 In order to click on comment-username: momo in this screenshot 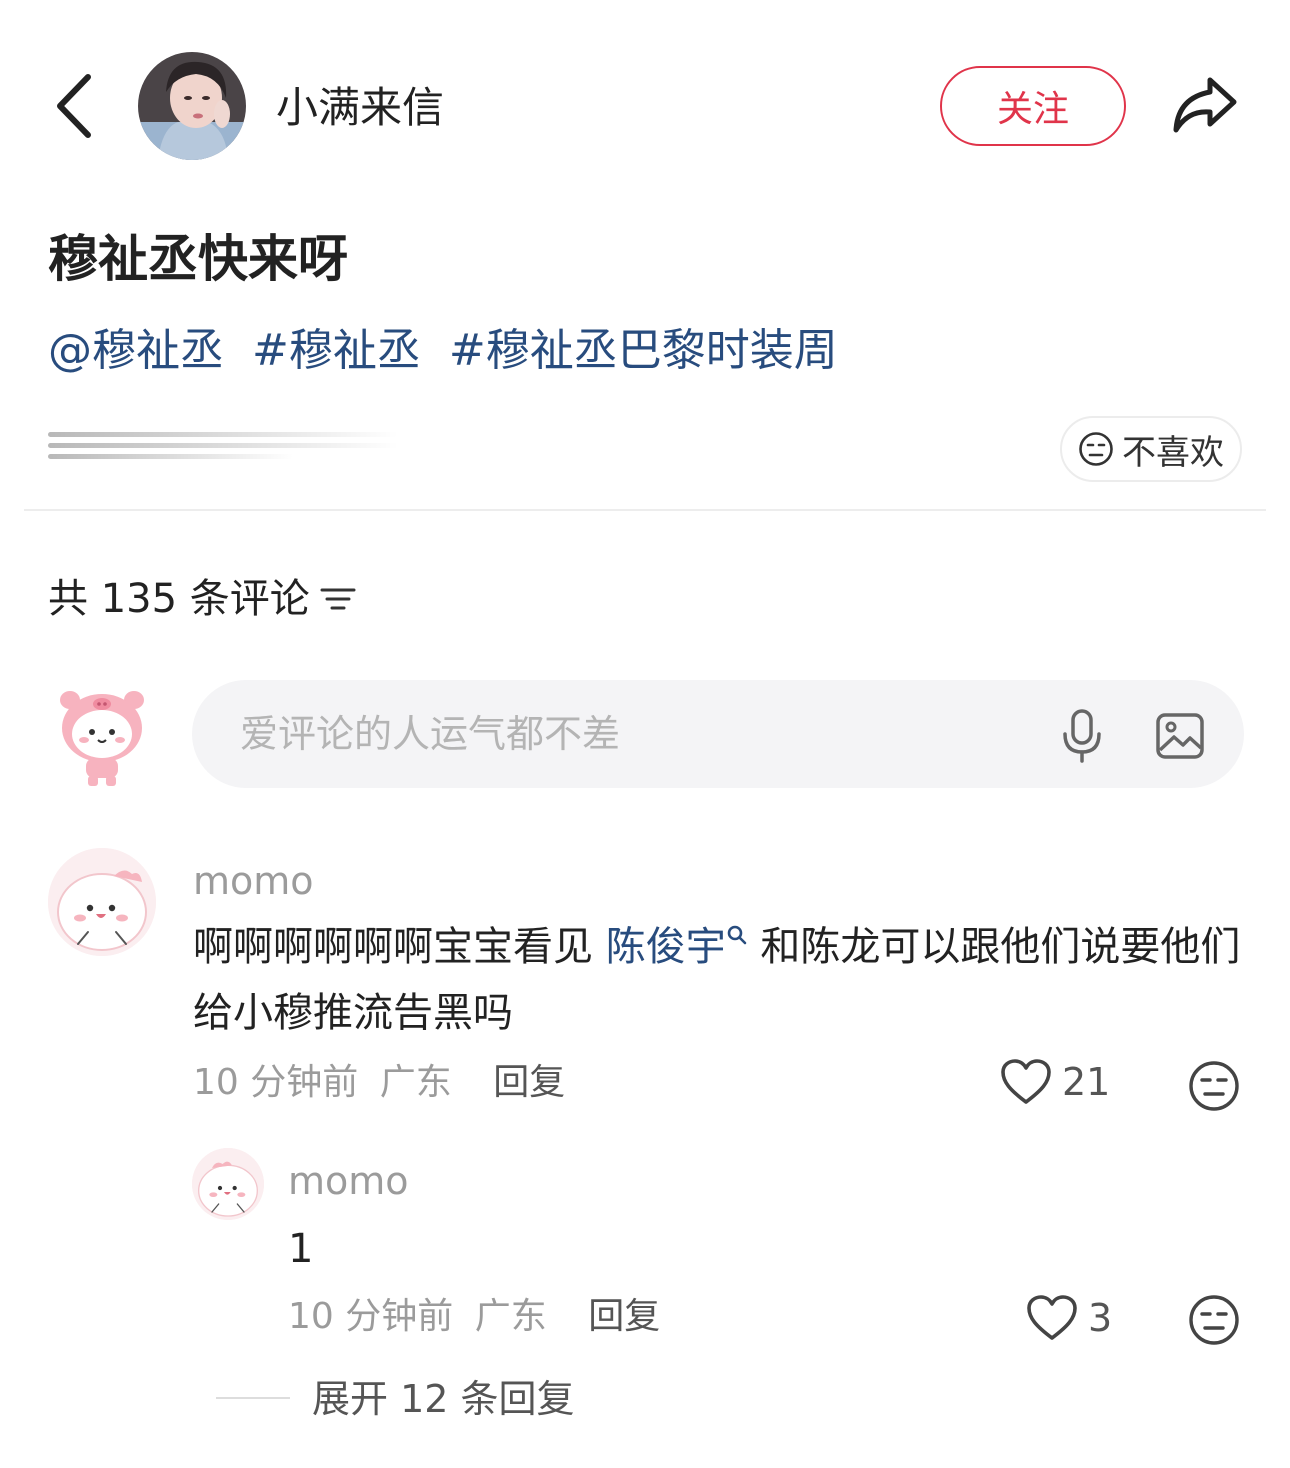, I will do `click(253, 881)`.